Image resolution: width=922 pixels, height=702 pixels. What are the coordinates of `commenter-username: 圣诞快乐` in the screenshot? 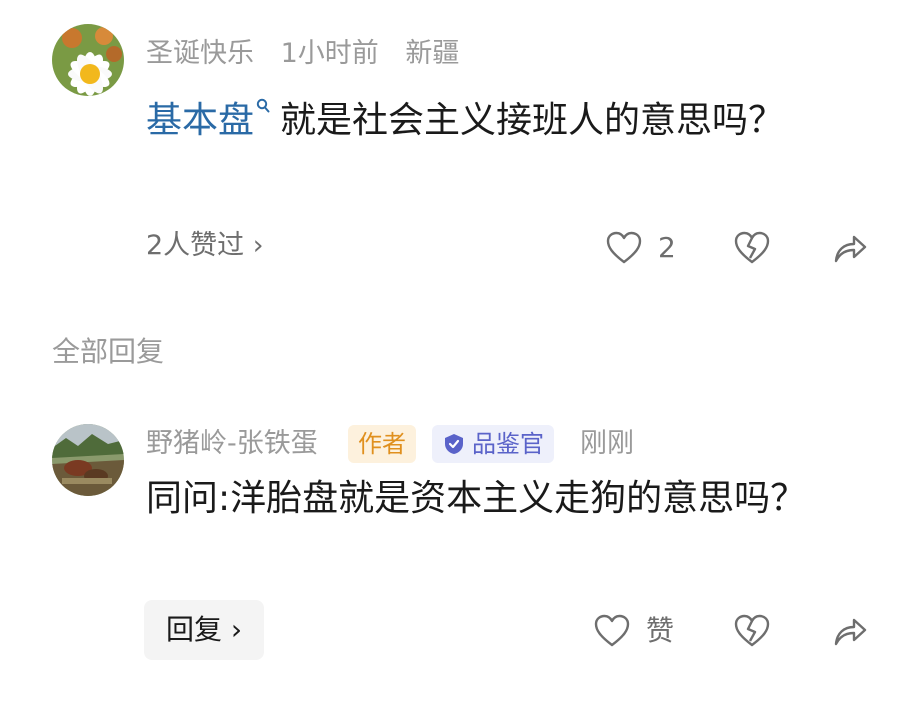 It's located at (200, 53).